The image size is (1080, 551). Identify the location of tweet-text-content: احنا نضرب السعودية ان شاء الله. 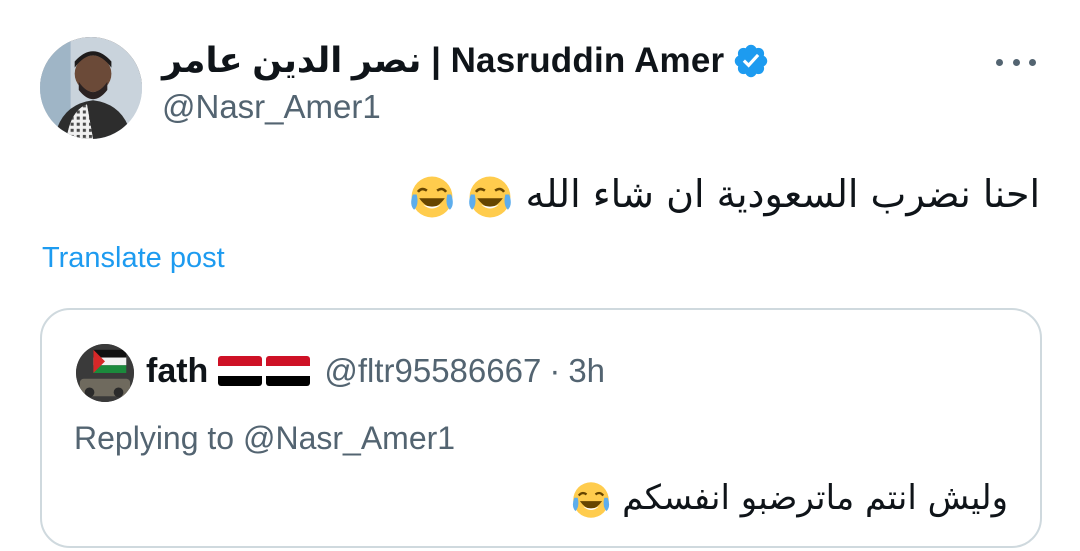
(782, 194).